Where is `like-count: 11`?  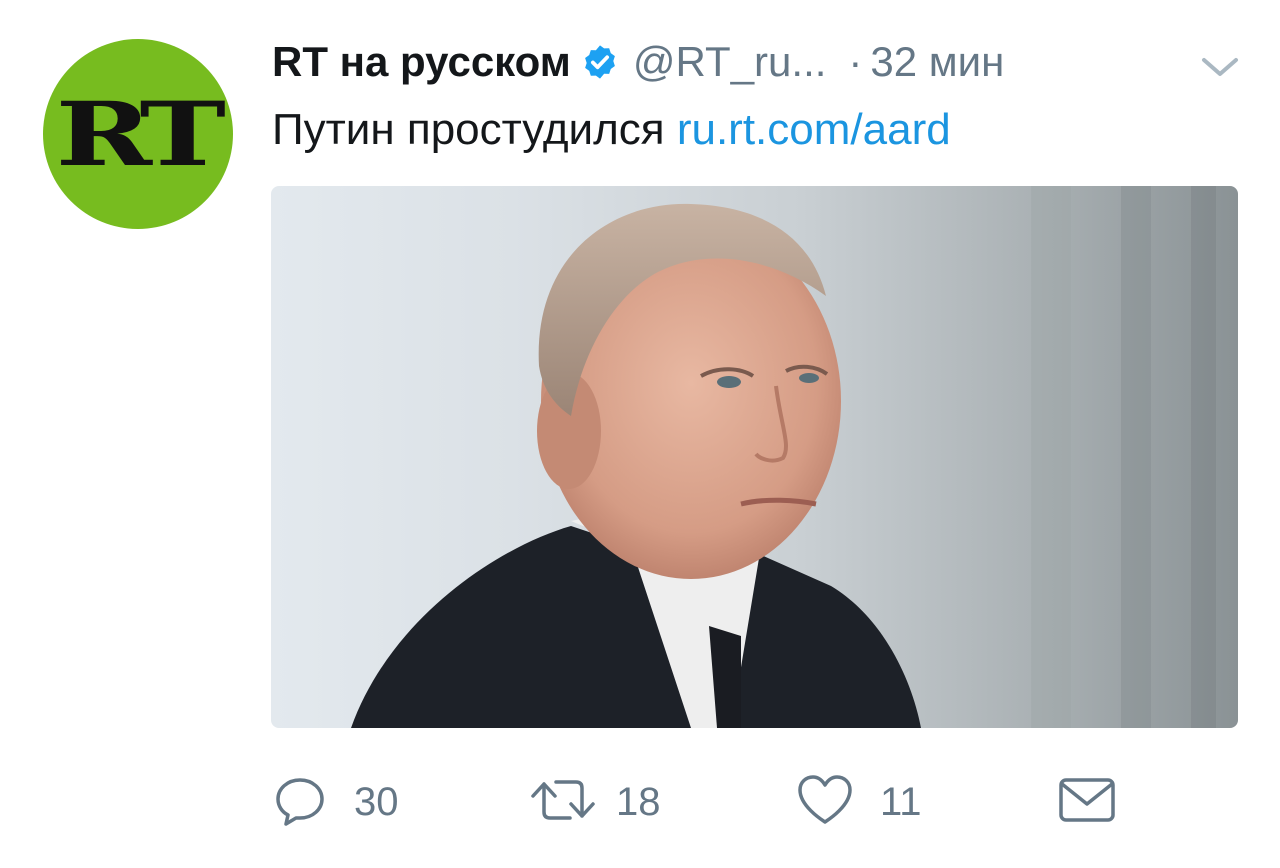 like-count: 11 is located at coordinates (901, 801).